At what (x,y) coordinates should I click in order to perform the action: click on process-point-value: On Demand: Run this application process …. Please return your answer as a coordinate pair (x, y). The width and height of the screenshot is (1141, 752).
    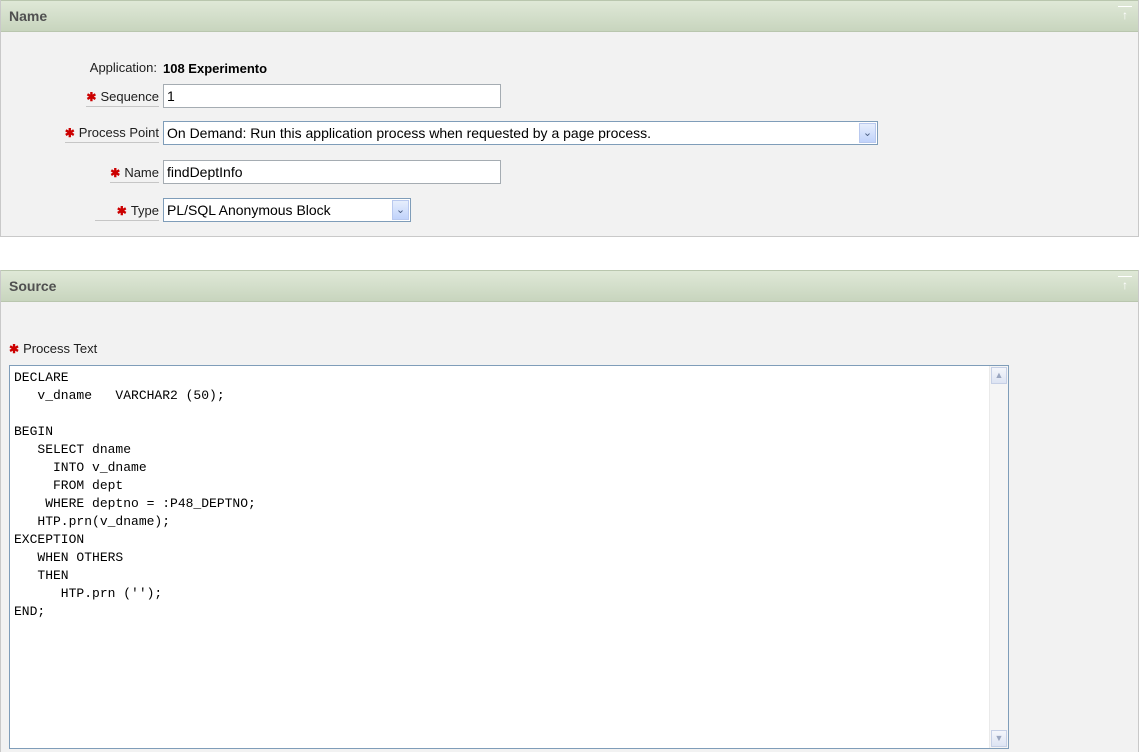
    Looking at the image, I should click on (409, 133).